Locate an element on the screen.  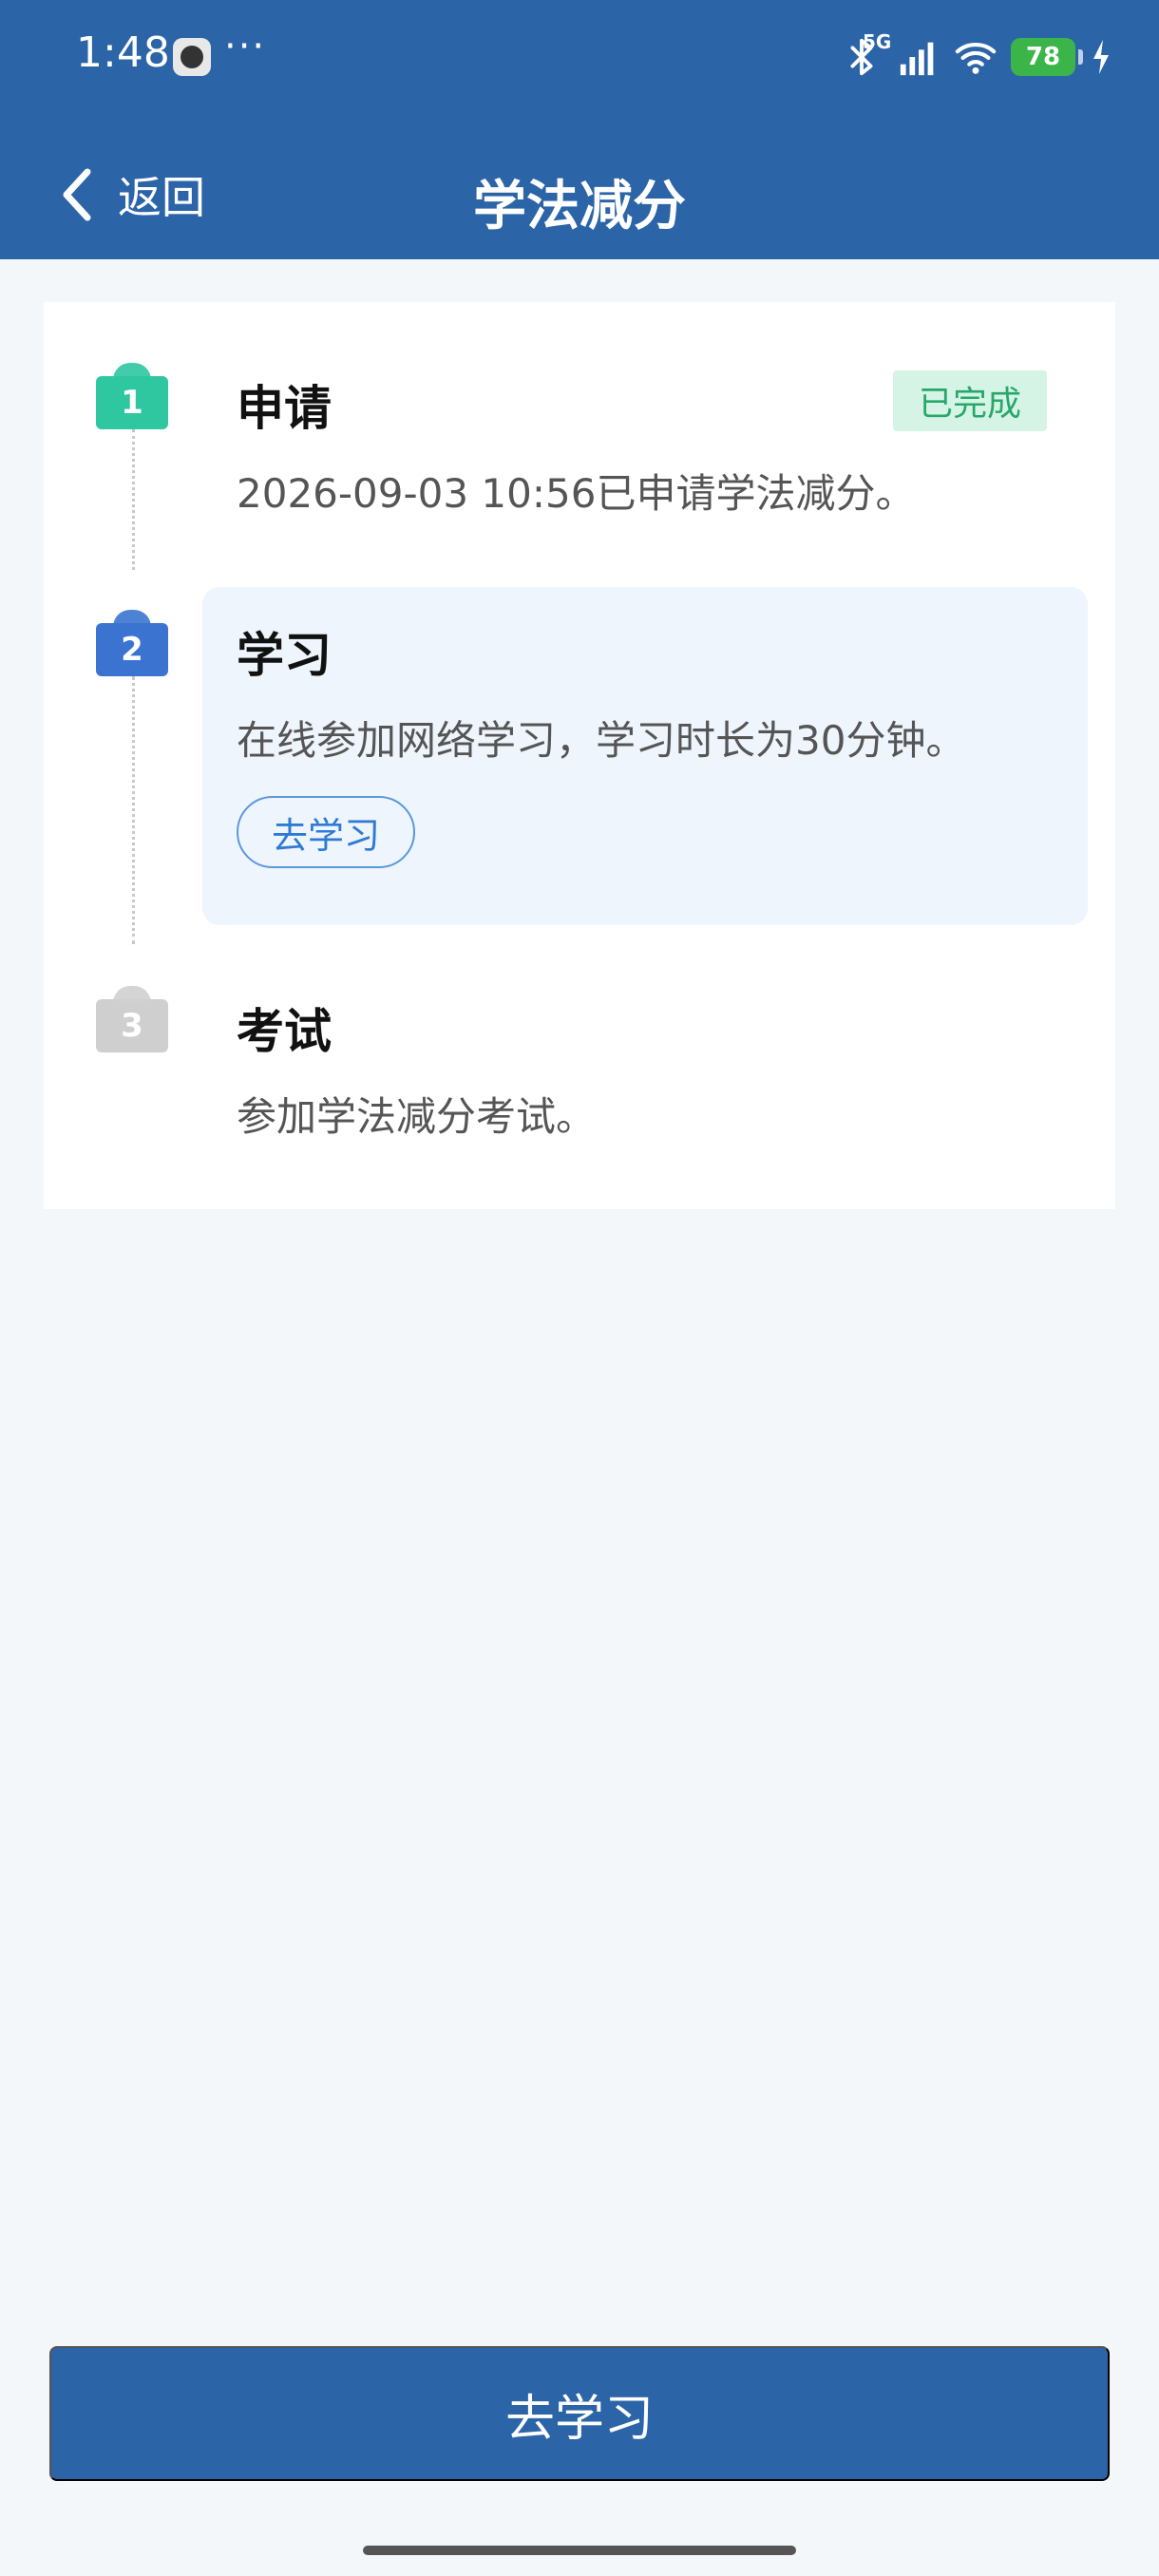
status-badge: 已完成 is located at coordinates (970, 400).